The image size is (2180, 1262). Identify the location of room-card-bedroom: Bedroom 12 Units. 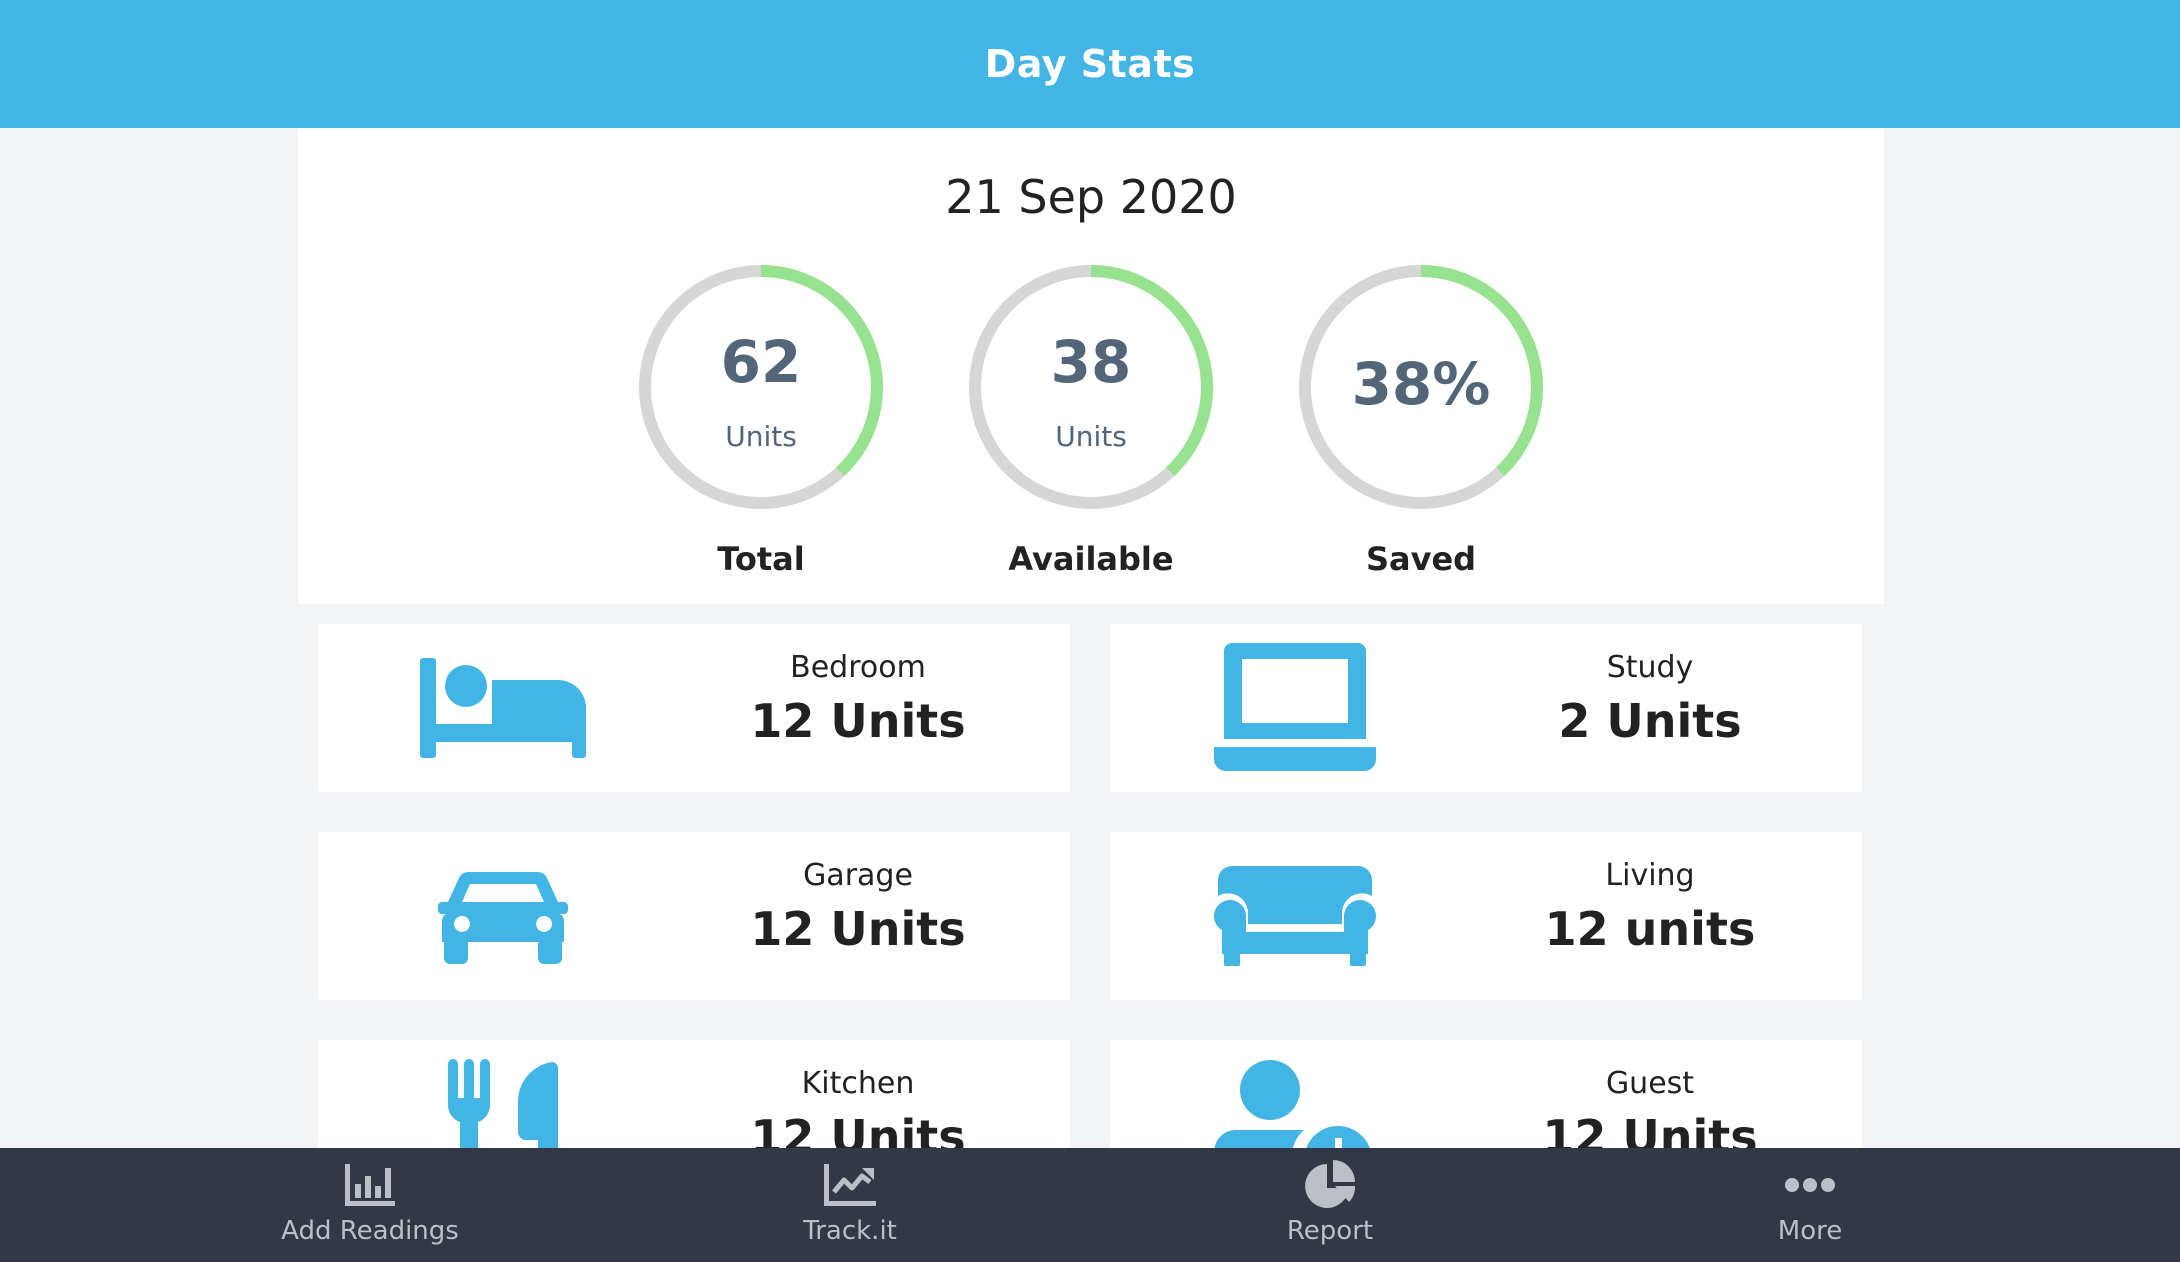
(694, 708).